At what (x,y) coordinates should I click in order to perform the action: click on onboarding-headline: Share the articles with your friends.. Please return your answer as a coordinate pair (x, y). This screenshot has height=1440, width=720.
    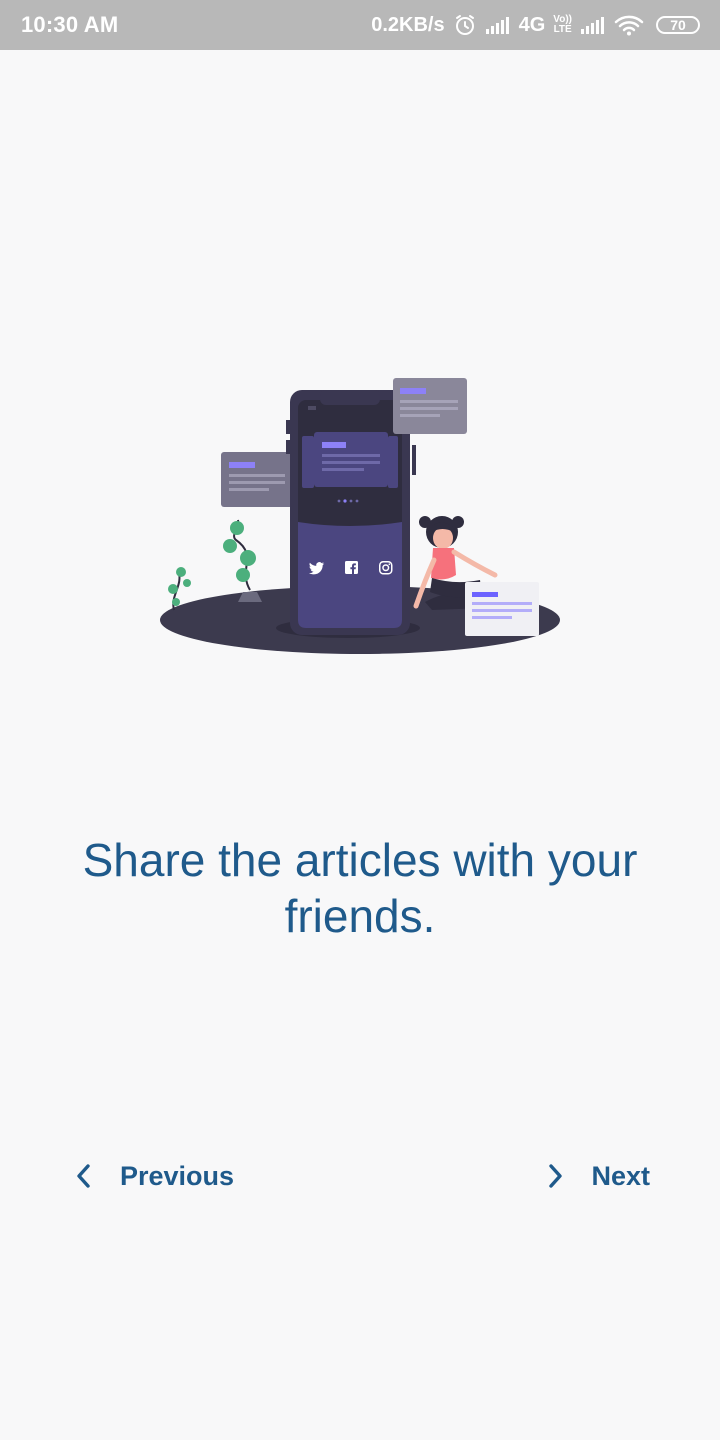
    Looking at the image, I should click on (360, 888).